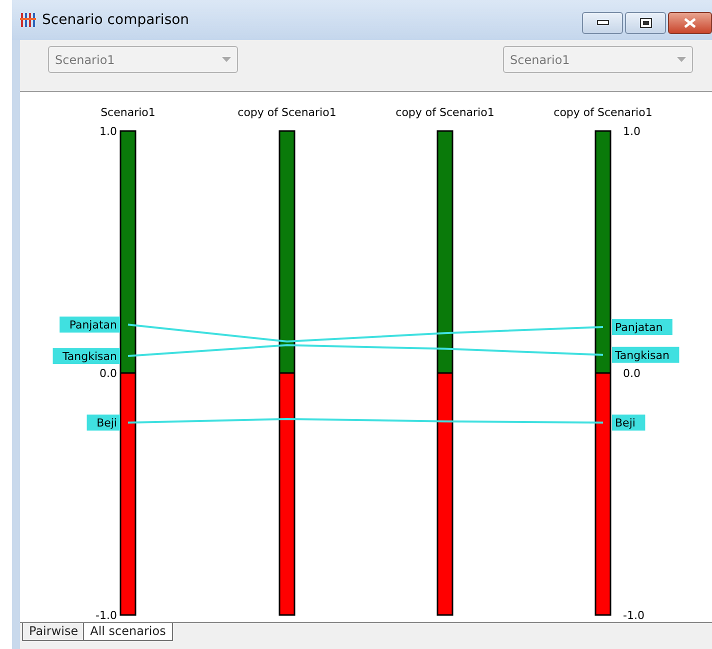  What do you see at coordinates (128, 112) in the screenshot?
I see `column-title: Scenario1` at bounding box center [128, 112].